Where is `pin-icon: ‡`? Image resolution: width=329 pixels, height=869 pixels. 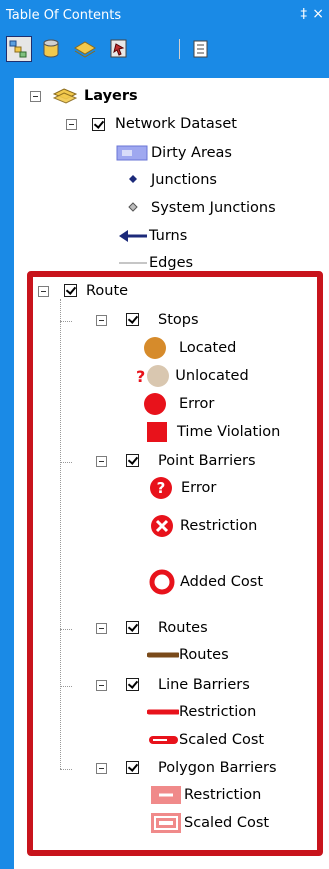
pin-icon: ‡ is located at coordinates (304, 14).